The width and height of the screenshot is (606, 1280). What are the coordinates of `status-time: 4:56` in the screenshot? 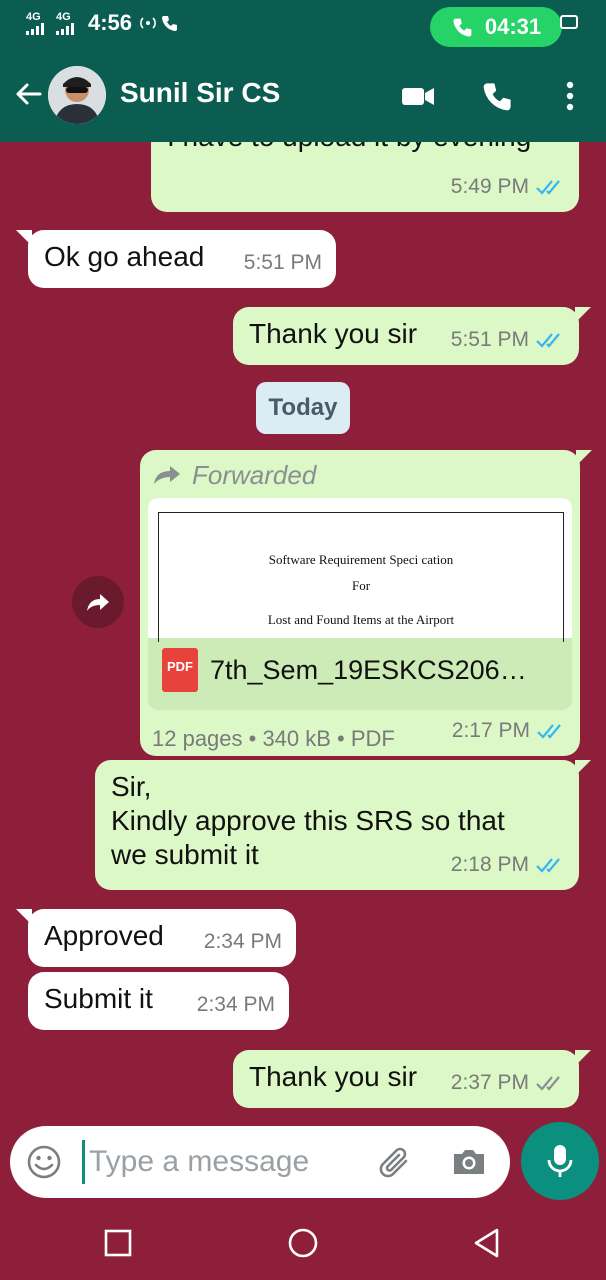 It's located at (110, 22).